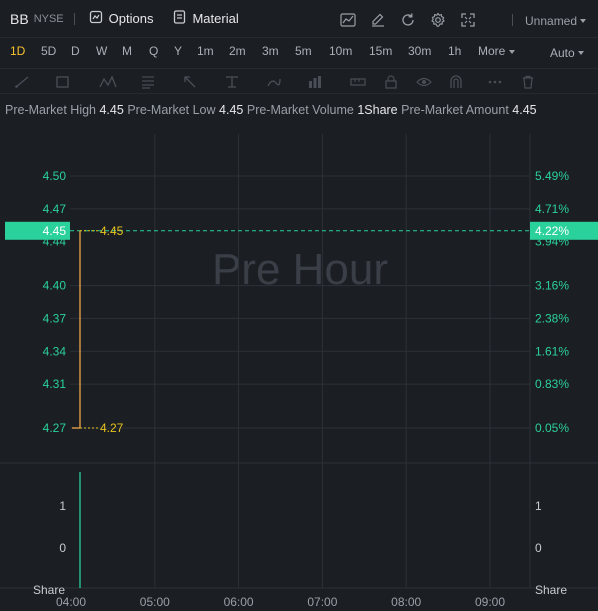 This screenshot has height=611, width=598. Describe the element at coordinates (112, 428) in the screenshot. I see `annotation-label: 4.27` at that location.